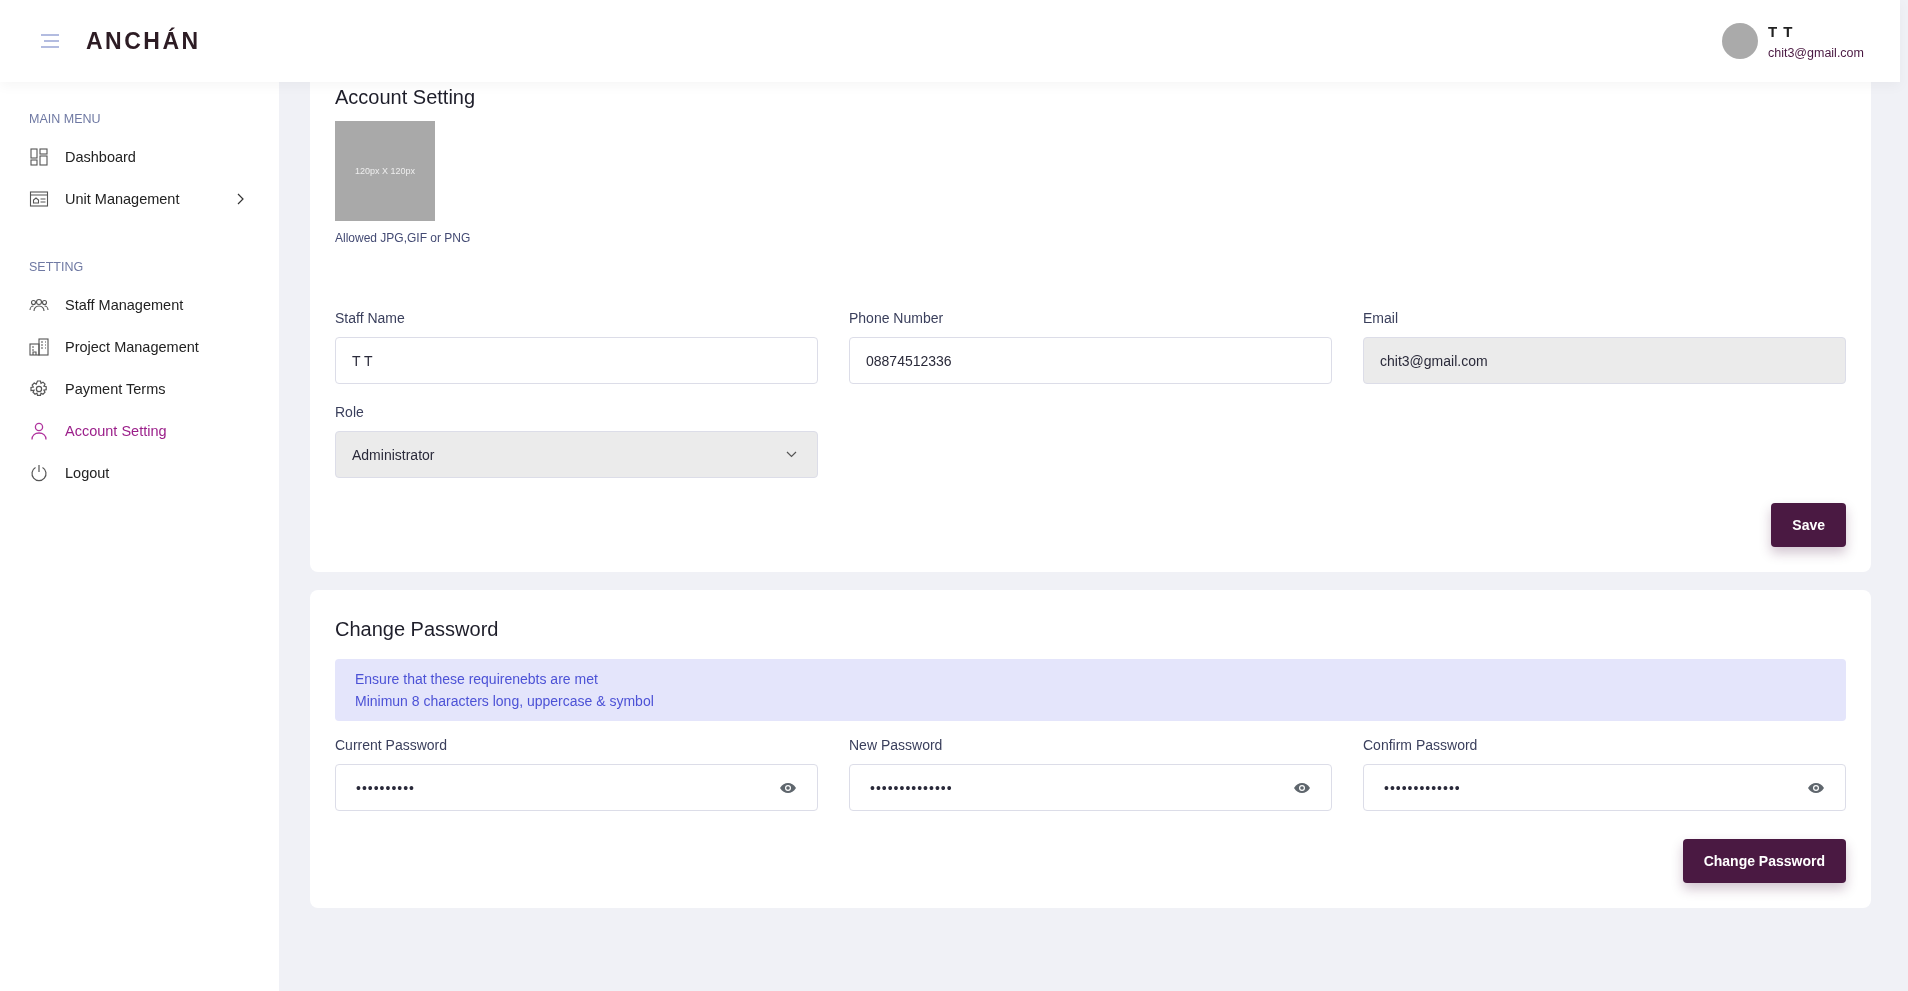  What do you see at coordinates (57, 267) in the screenshot?
I see `section-title: SETTING` at bounding box center [57, 267].